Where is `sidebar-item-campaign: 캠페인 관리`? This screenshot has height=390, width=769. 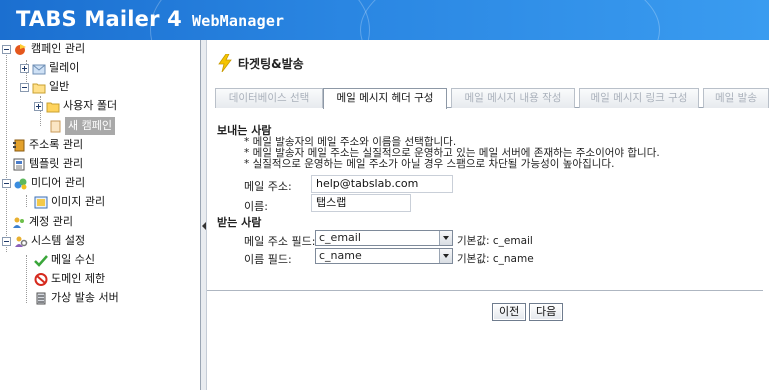 sidebar-item-campaign: 캠페인 관리 is located at coordinates (43, 49).